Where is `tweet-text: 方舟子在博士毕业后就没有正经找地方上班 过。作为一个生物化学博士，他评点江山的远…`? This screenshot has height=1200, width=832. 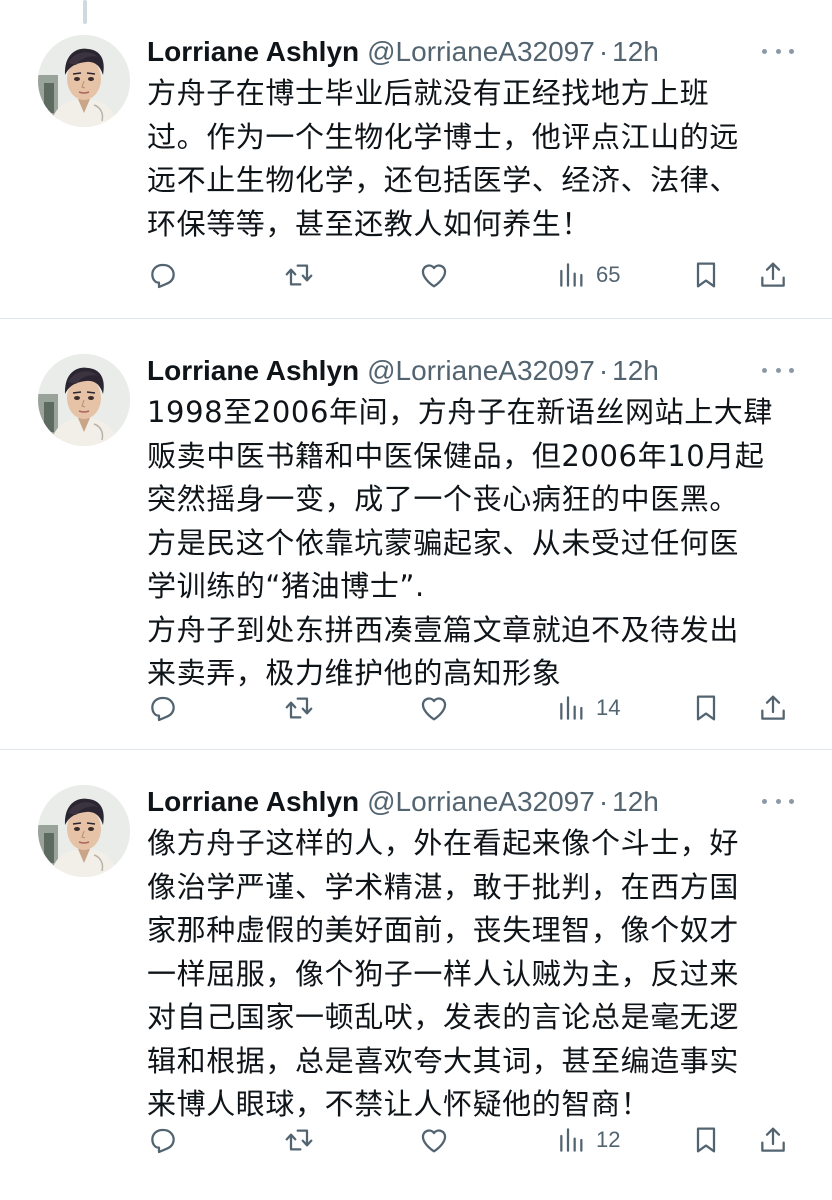
tweet-text: 方舟子在博士毕业后就没有正经找地方上班 过。作为一个生物化学博士，他评点江山的远… is located at coordinates (443, 158).